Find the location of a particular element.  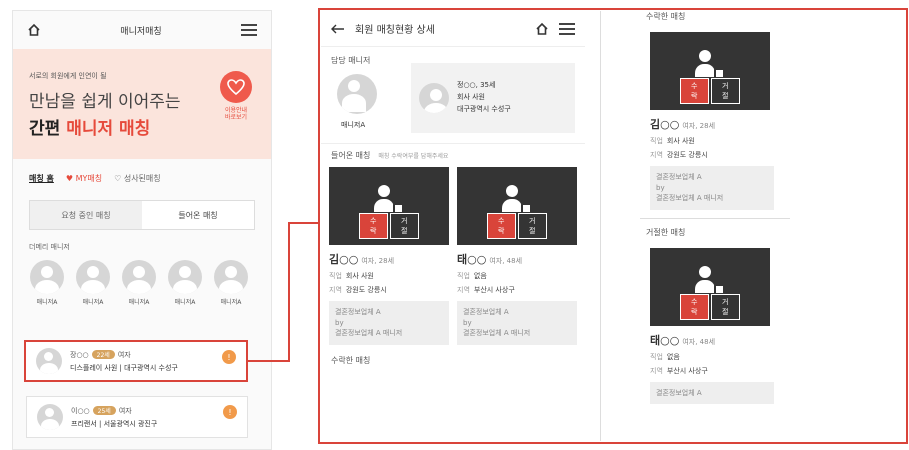

incoming-hint: 매칭 수락여부를 답해주세요 is located at coordinates (413, 156).